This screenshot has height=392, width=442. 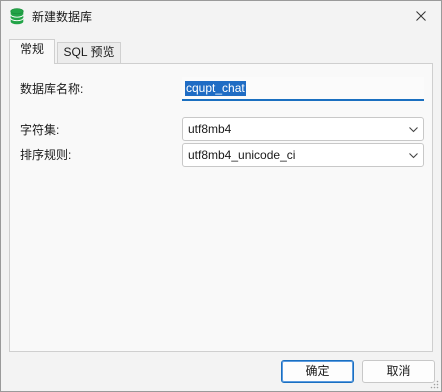 I want to click on db-name-label: 数据库名称:, so click(x=52, y=89).